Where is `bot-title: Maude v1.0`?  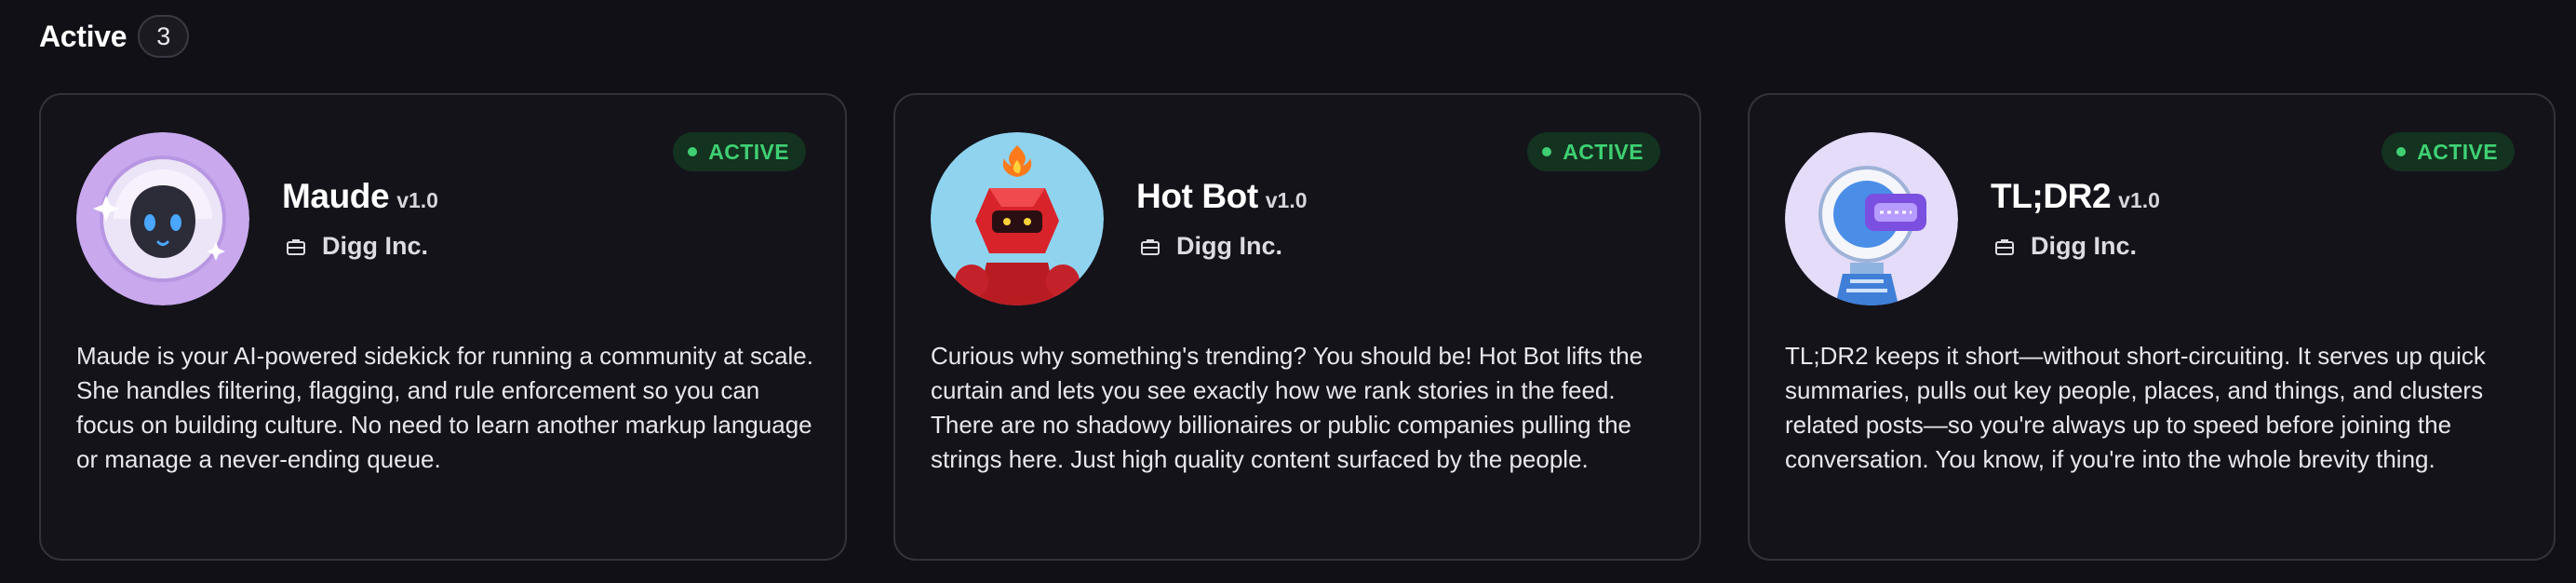 bot-title: Maude v1.0 is located at coordinates (360, 197).